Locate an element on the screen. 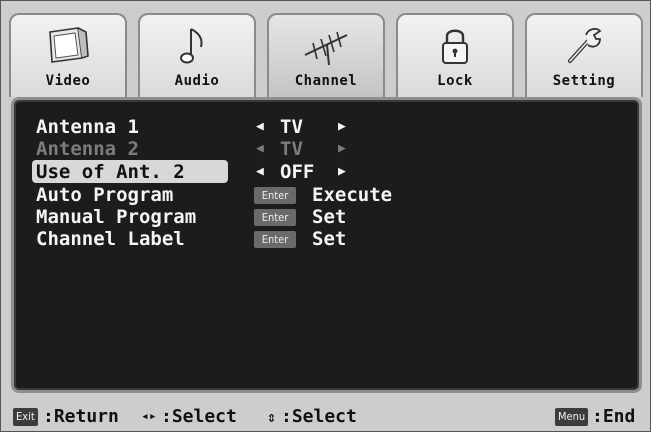 The width and height of the screenshot is (651, 432). wrench-icon is located at coordinates (584, 46).